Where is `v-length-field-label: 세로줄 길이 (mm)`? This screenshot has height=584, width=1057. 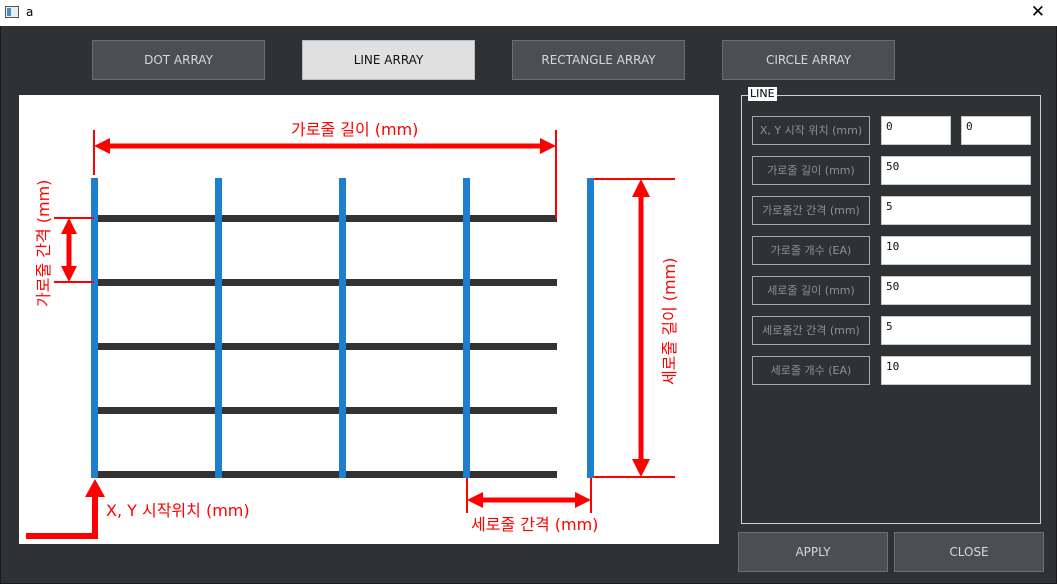 v-length-field-label: 세로줄 길이 (mm) is located at coordinates (811, 290).